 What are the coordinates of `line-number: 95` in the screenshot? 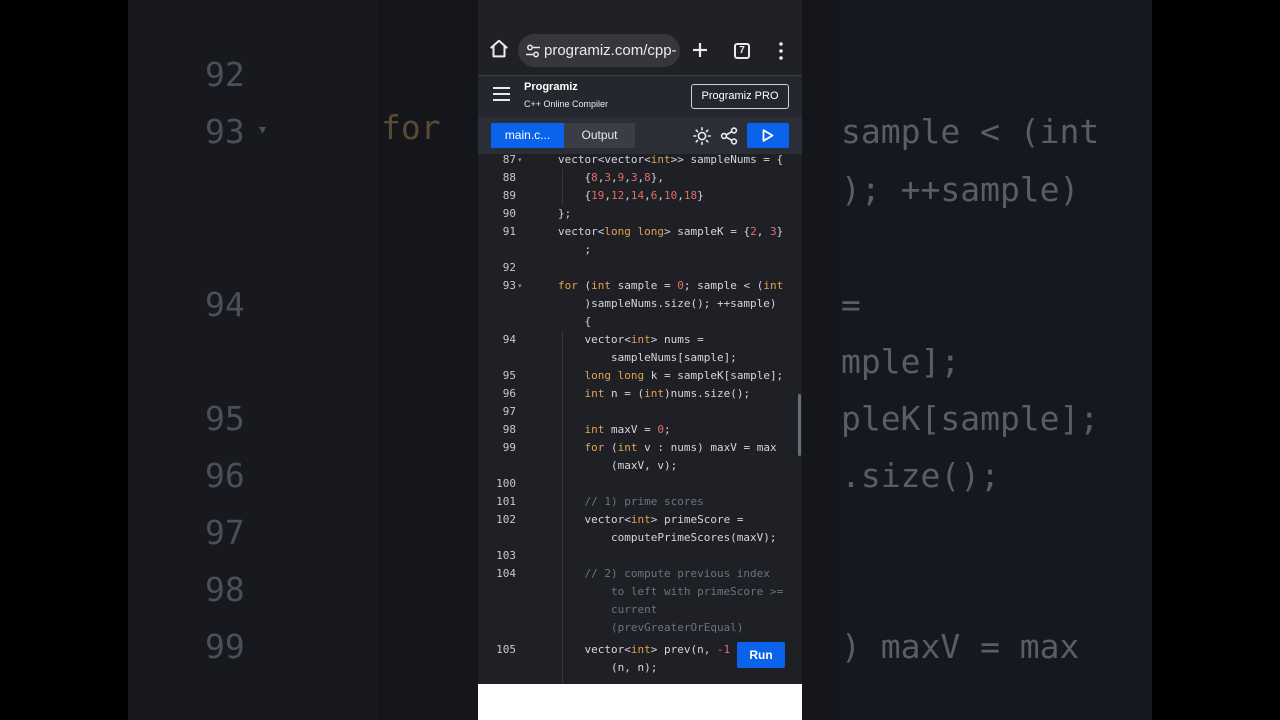 It's located at (509, 375).